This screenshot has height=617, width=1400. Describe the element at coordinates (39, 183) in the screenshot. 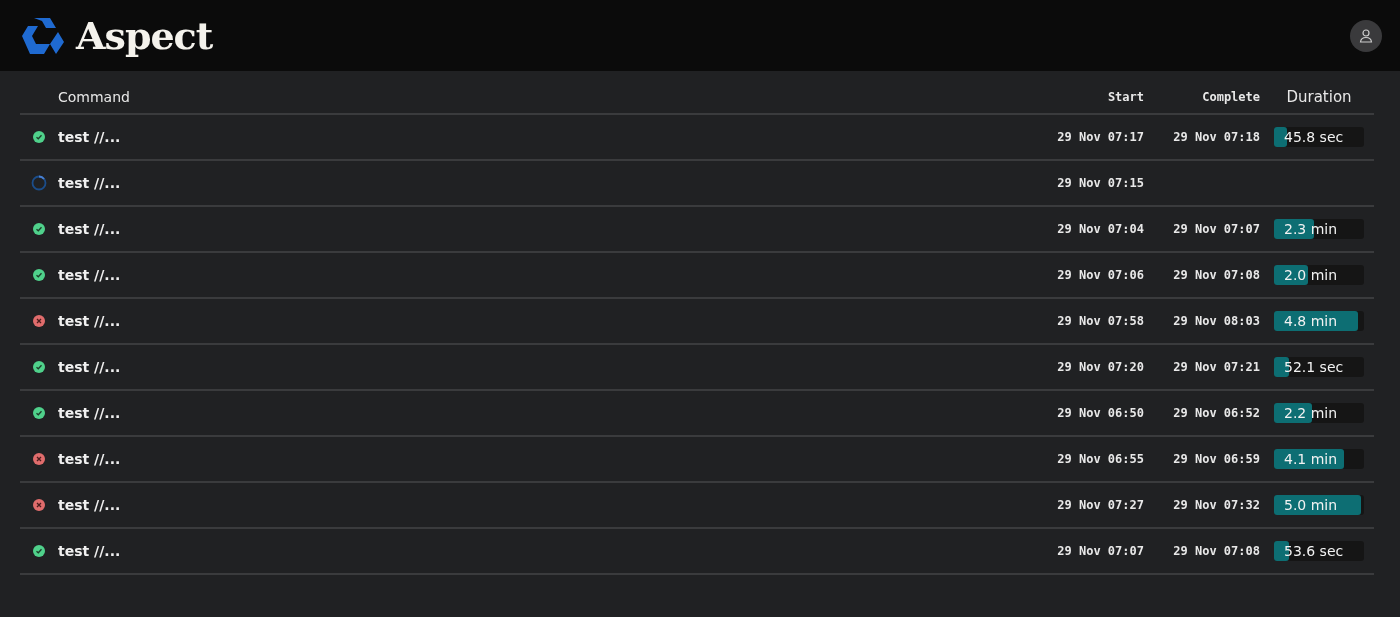

I see `spinner-icon` at that location.